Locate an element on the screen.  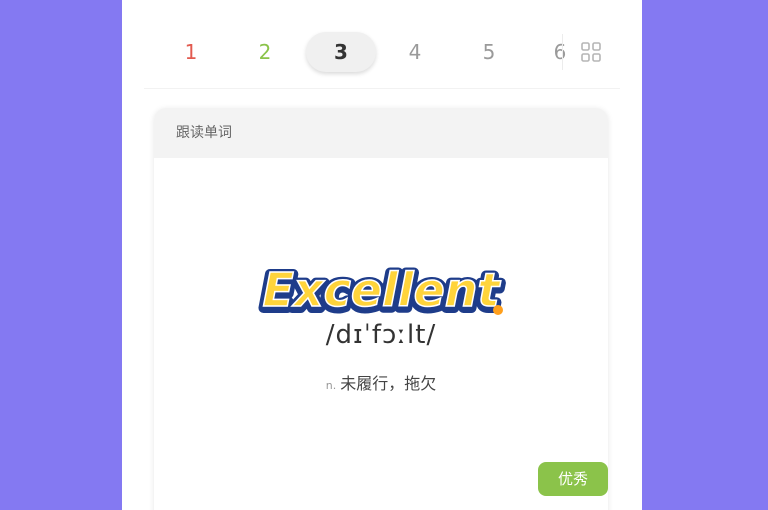
phonetic: /dɪˈfɔːlt/ is located at coordinates (381, 335).